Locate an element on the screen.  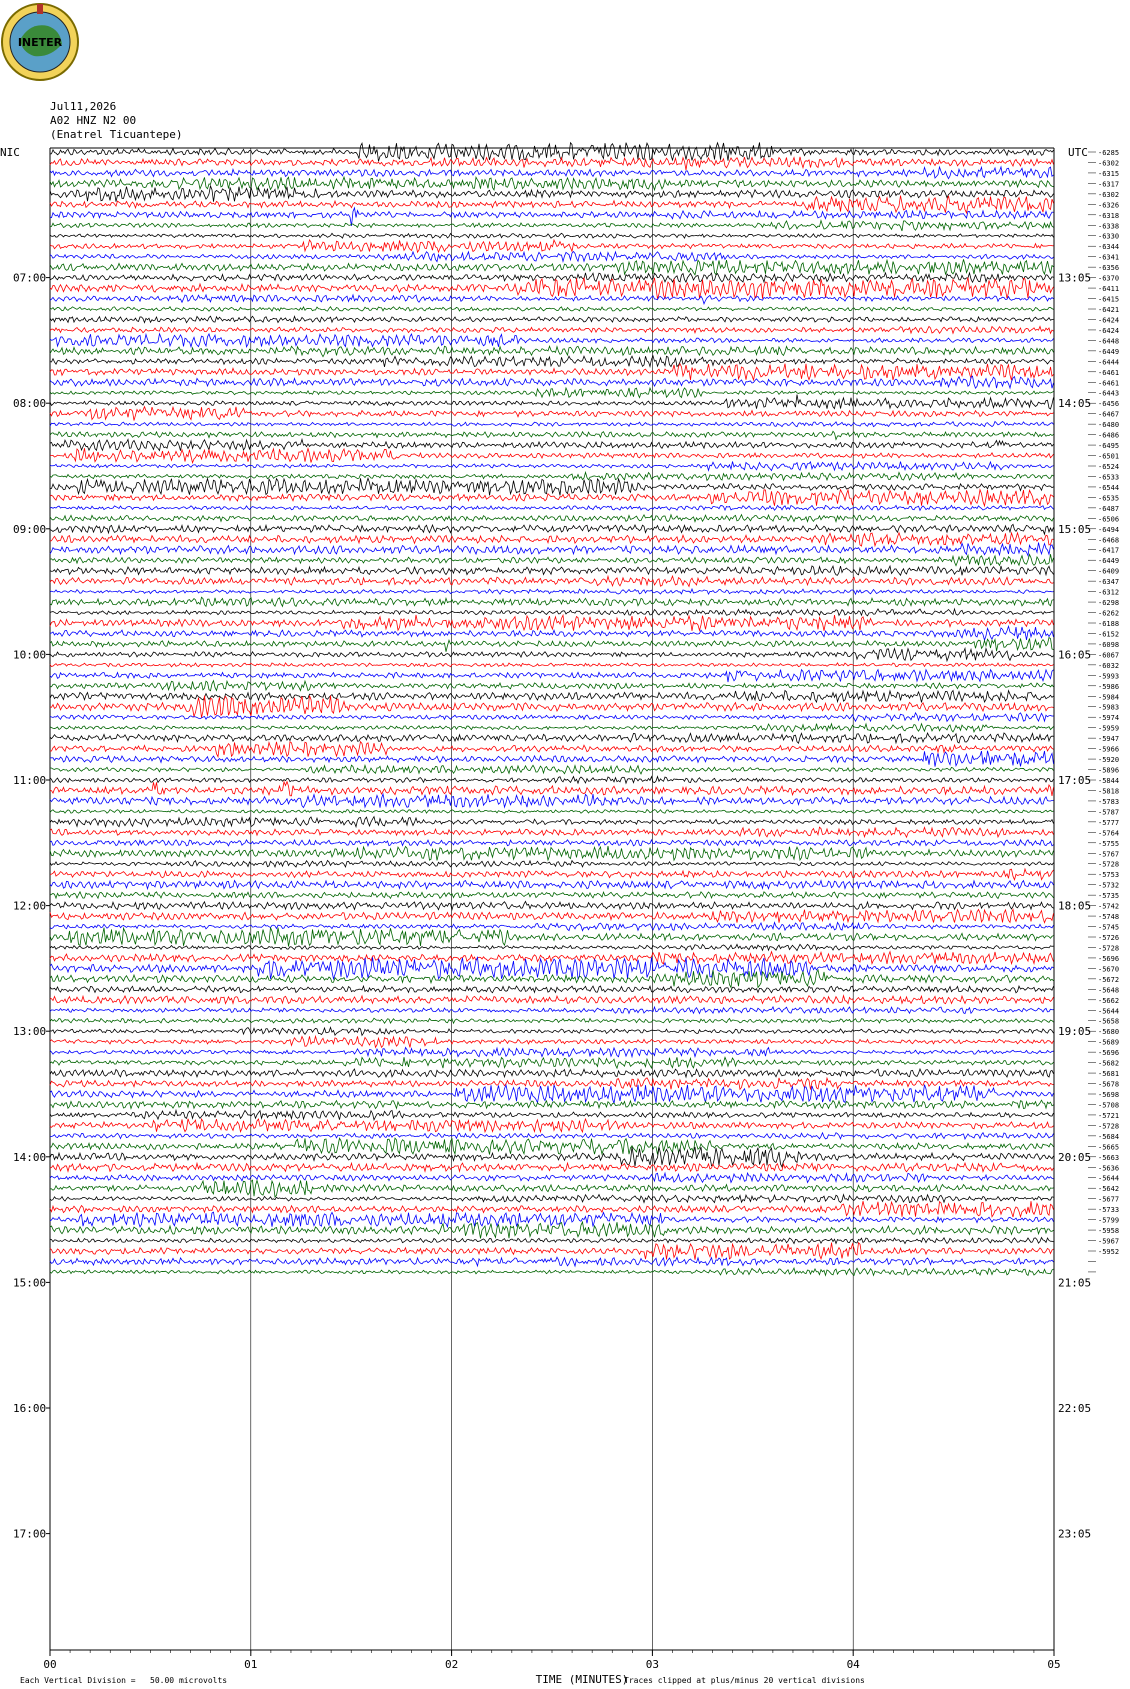
trace-offset-label: -5698 is located at coordinates (1108, 1095).